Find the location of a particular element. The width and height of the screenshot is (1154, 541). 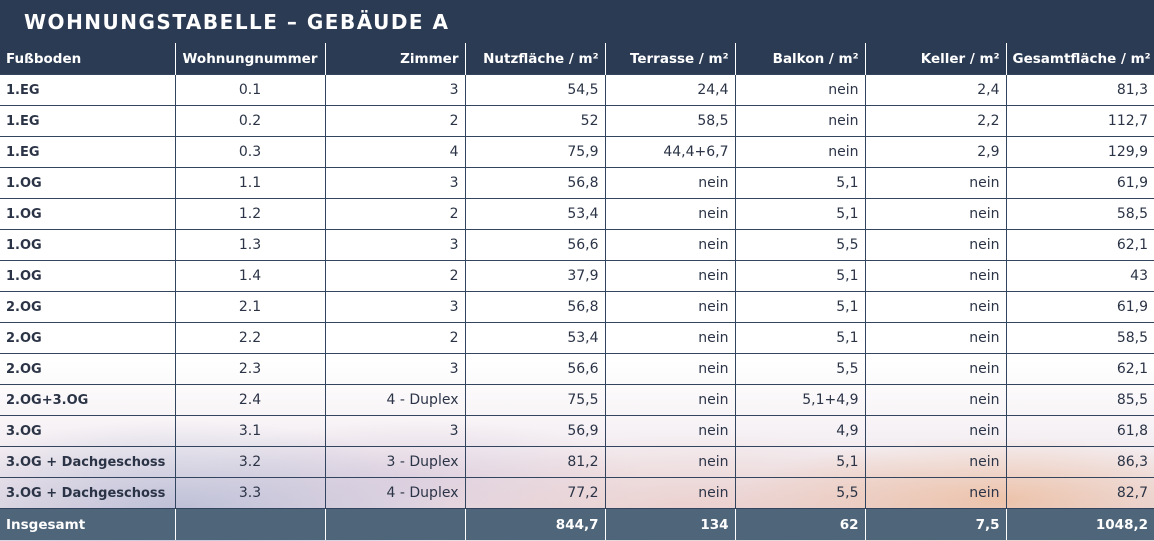

totals-label: Insgesamt is located at coordinates (87, 524).